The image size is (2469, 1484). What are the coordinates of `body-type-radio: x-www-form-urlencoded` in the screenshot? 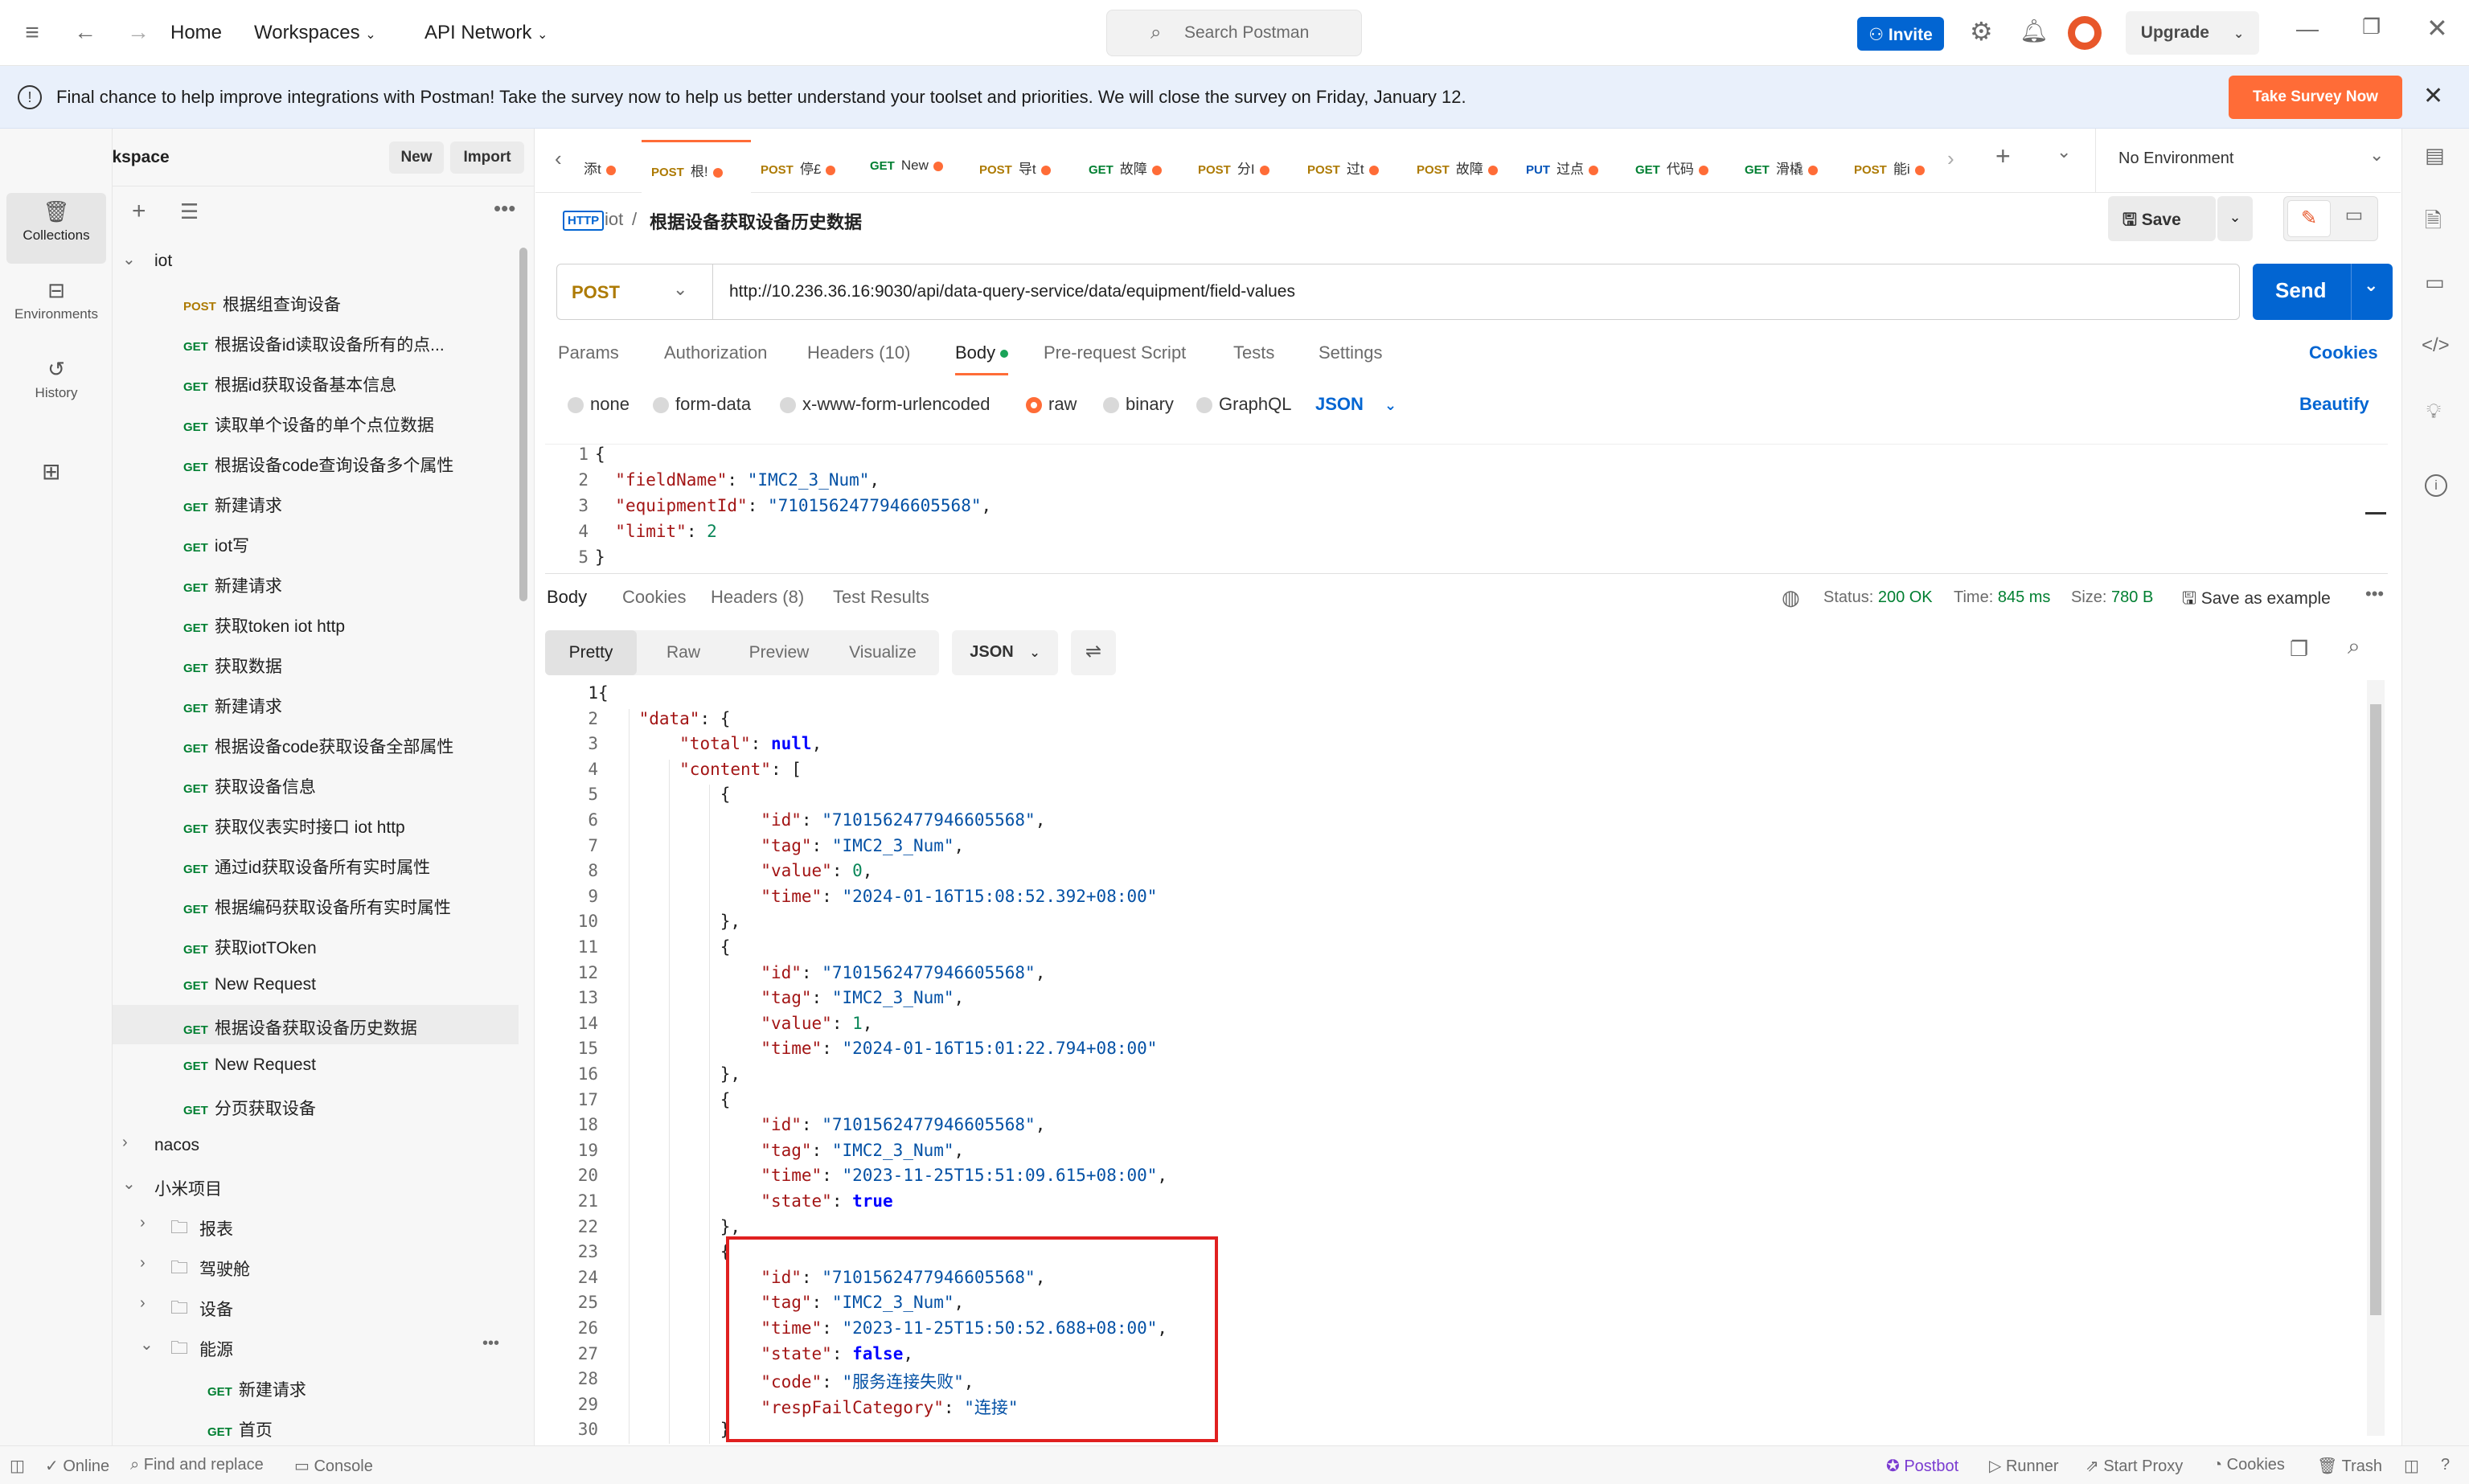 It's located at (885, 405).